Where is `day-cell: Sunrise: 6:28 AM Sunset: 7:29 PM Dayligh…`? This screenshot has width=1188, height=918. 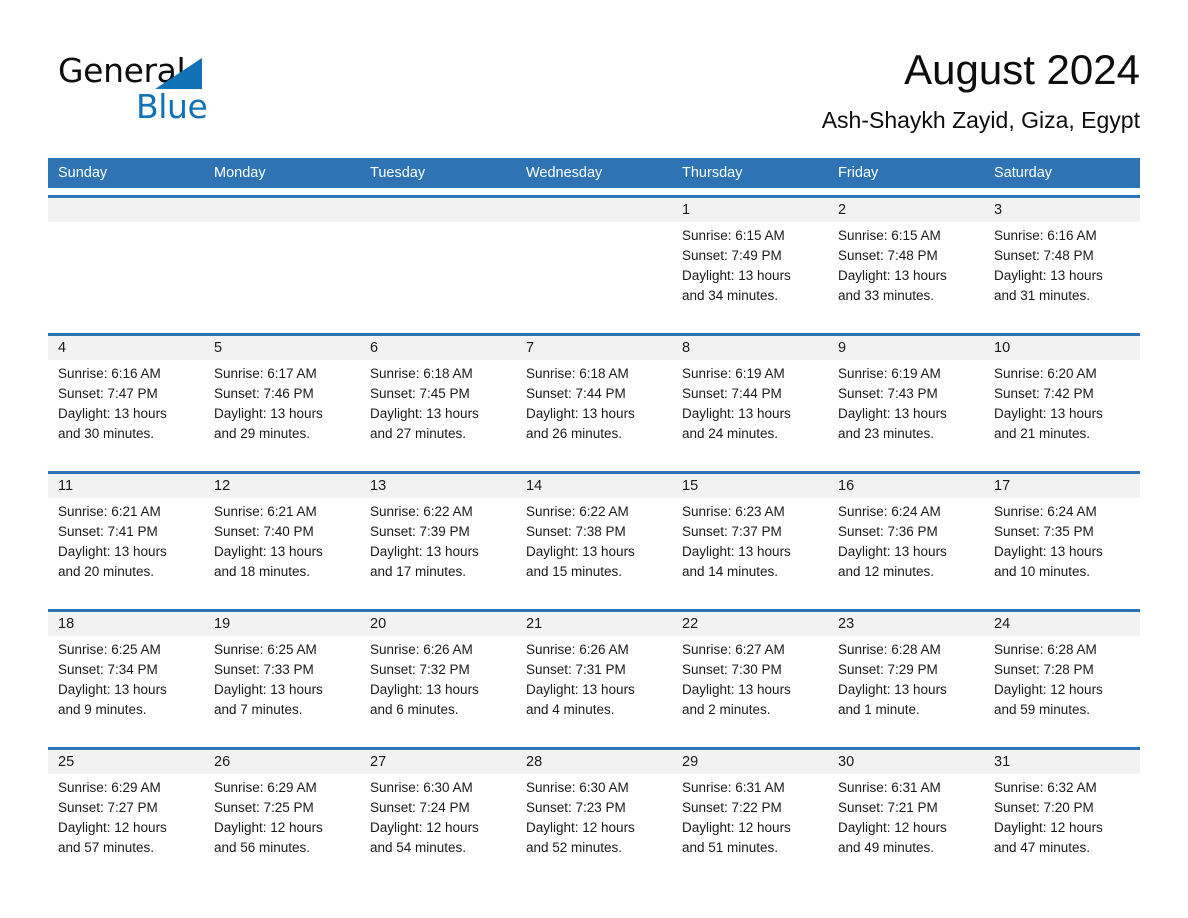
day-cell: Sunrise: 6:28 AM Sunset: 7:29 PM Dayligh… is located at coordinates (906, 688).